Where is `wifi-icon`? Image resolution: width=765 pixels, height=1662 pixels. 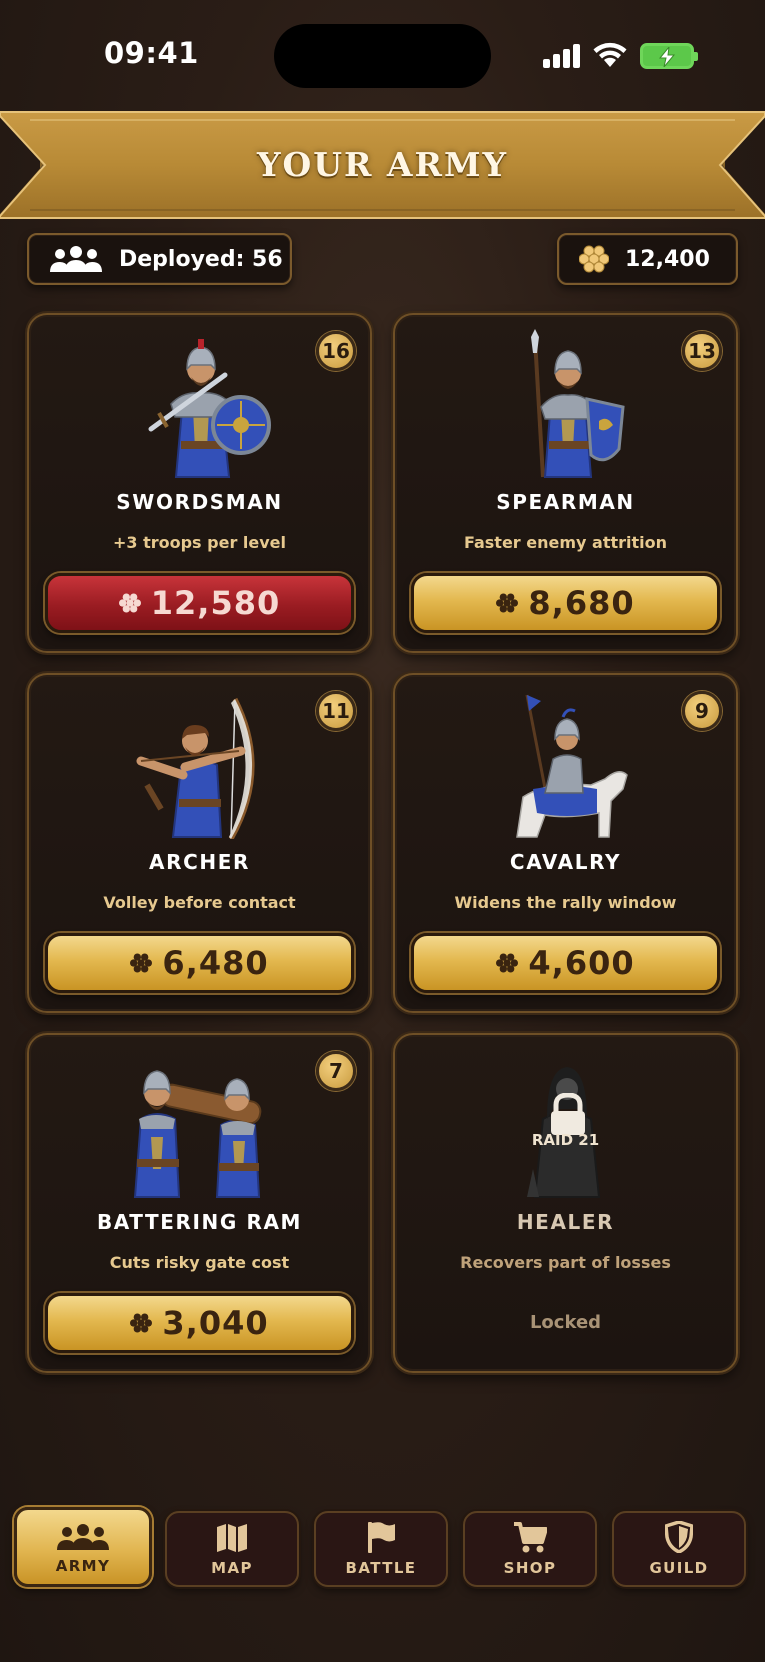
wifi-icon is located at coordinates (610, 54).